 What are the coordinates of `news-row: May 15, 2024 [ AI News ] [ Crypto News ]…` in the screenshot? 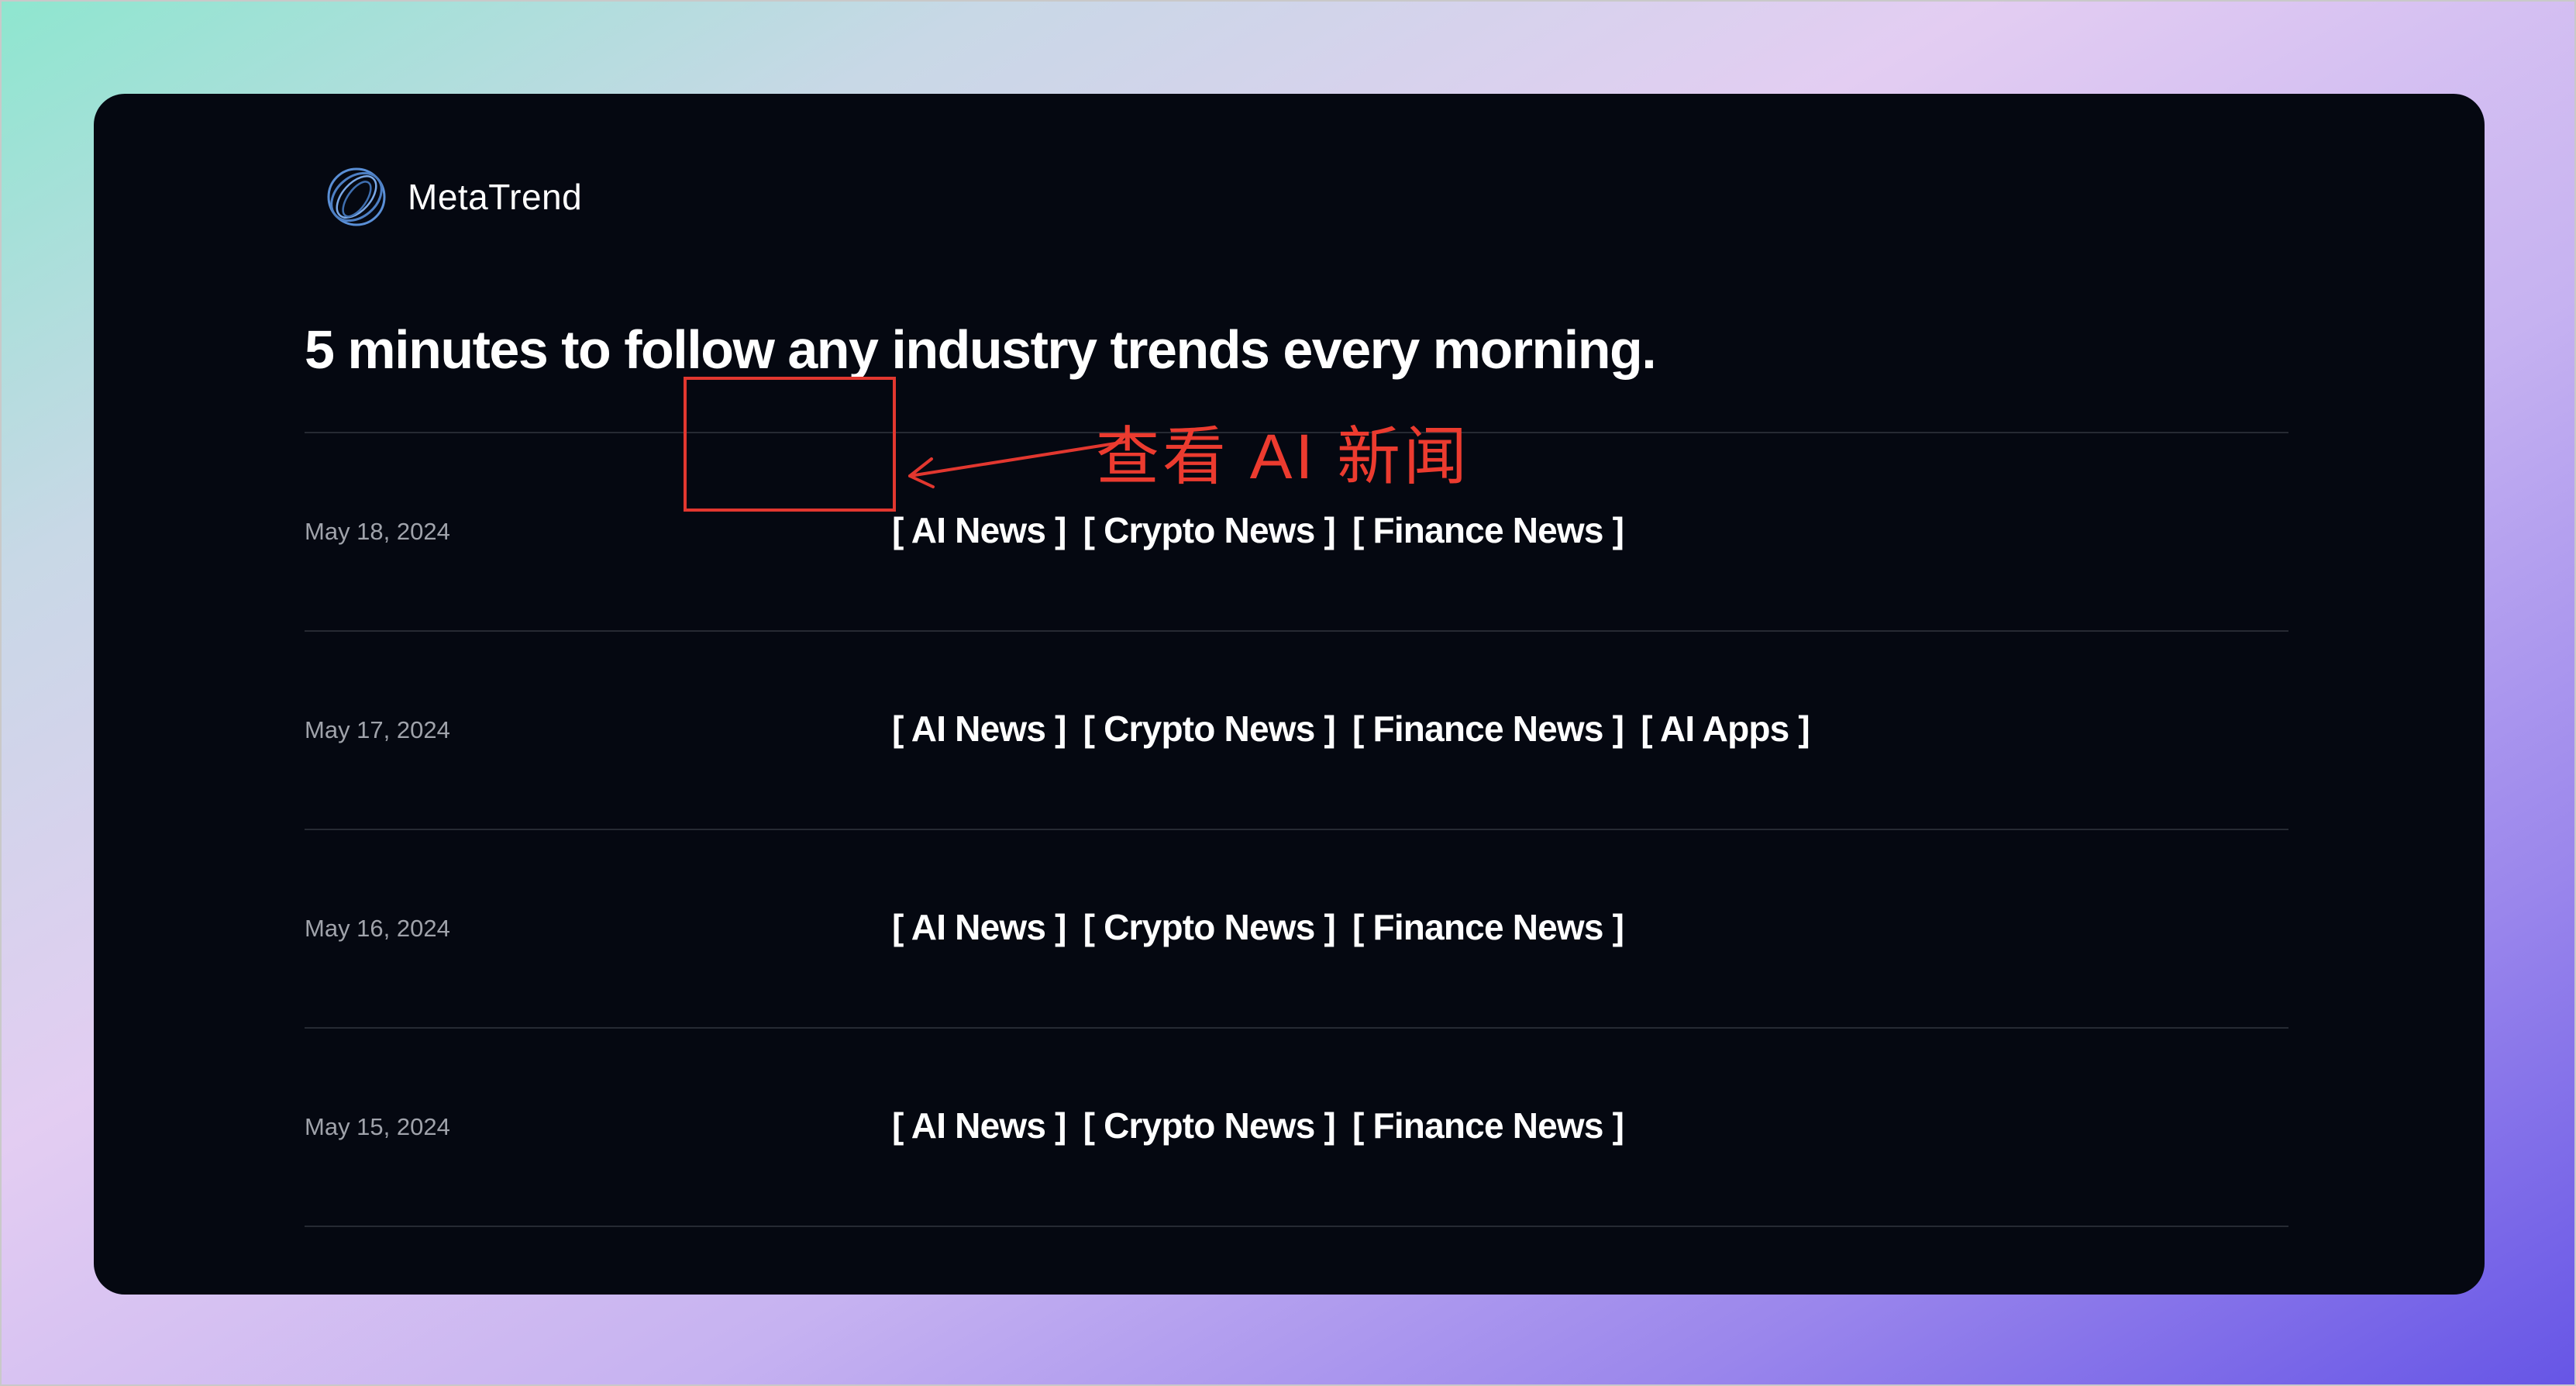 It's located at (1296, 1128).